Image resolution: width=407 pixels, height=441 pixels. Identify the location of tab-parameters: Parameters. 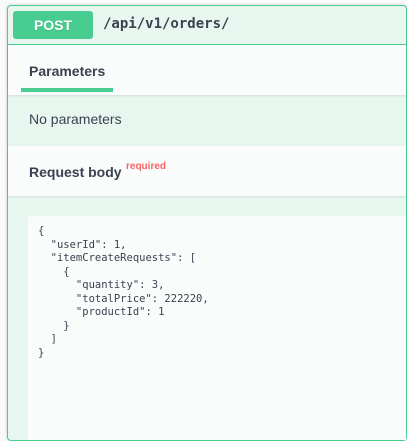
(67, 70).